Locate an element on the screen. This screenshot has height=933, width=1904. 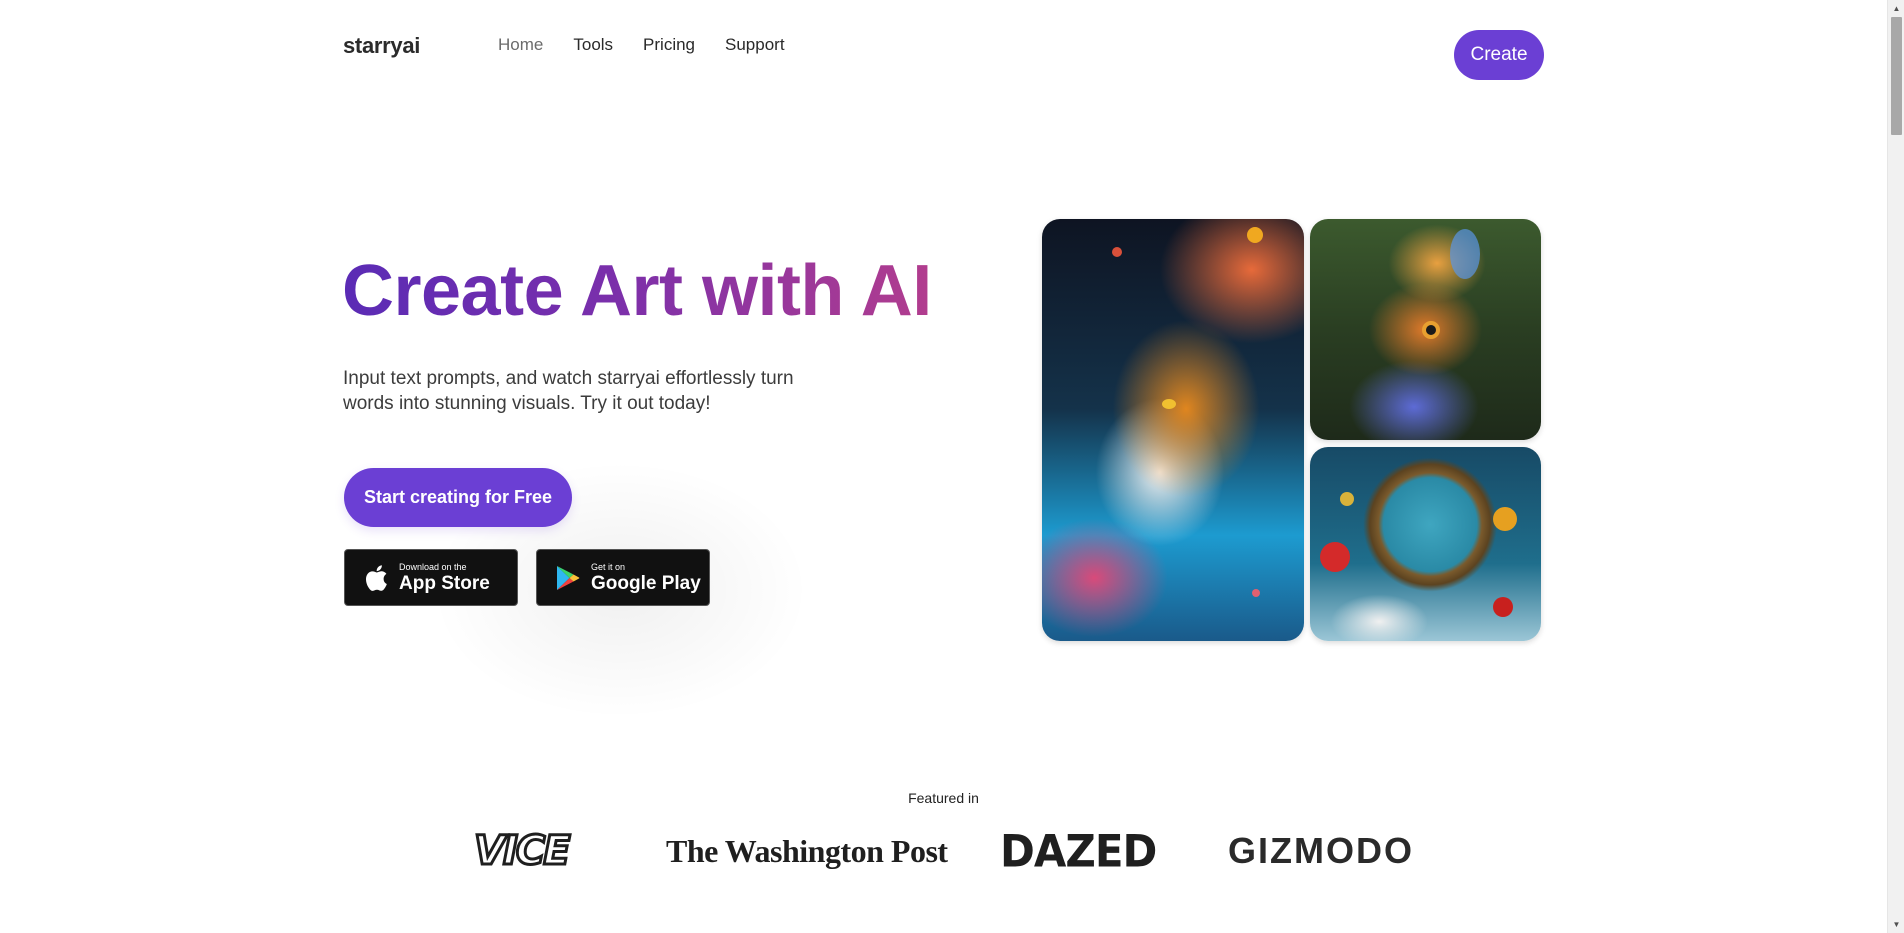
tiger-artwork is located at coordinates (1173, 430).